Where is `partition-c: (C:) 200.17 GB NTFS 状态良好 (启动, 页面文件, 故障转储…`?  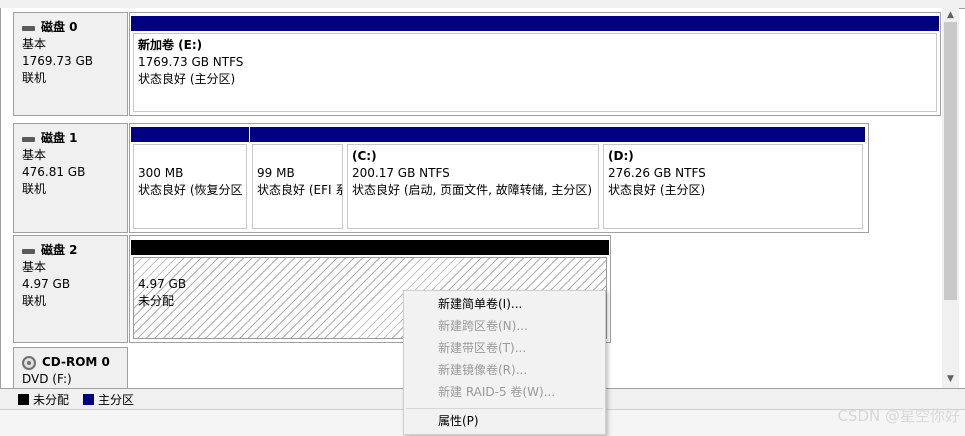
partition-c: (C:) 200.17 GB NTFS 状态良好 (启动, 页面文件, 故障转储… is located at coordinates (473, 179).